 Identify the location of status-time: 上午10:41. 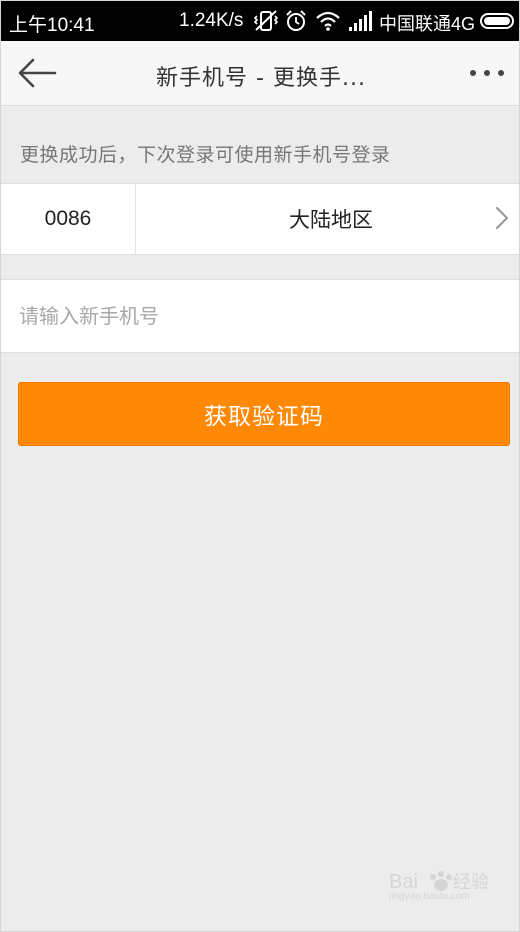
(52, 25).